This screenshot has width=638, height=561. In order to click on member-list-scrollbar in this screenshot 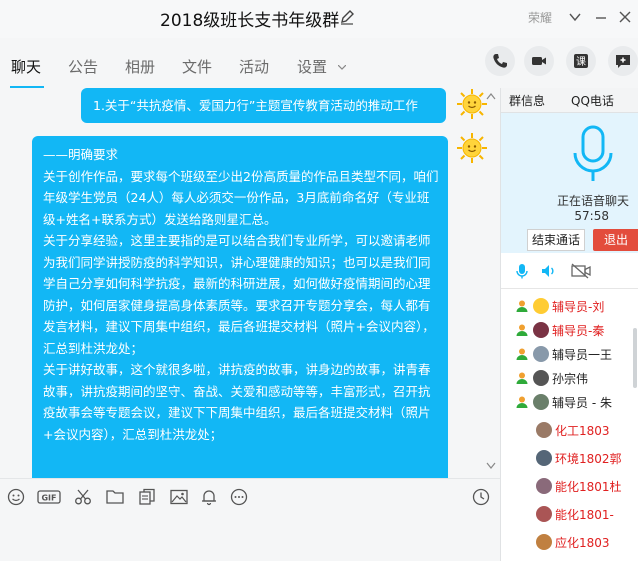, I will do `click(635, 358)`.